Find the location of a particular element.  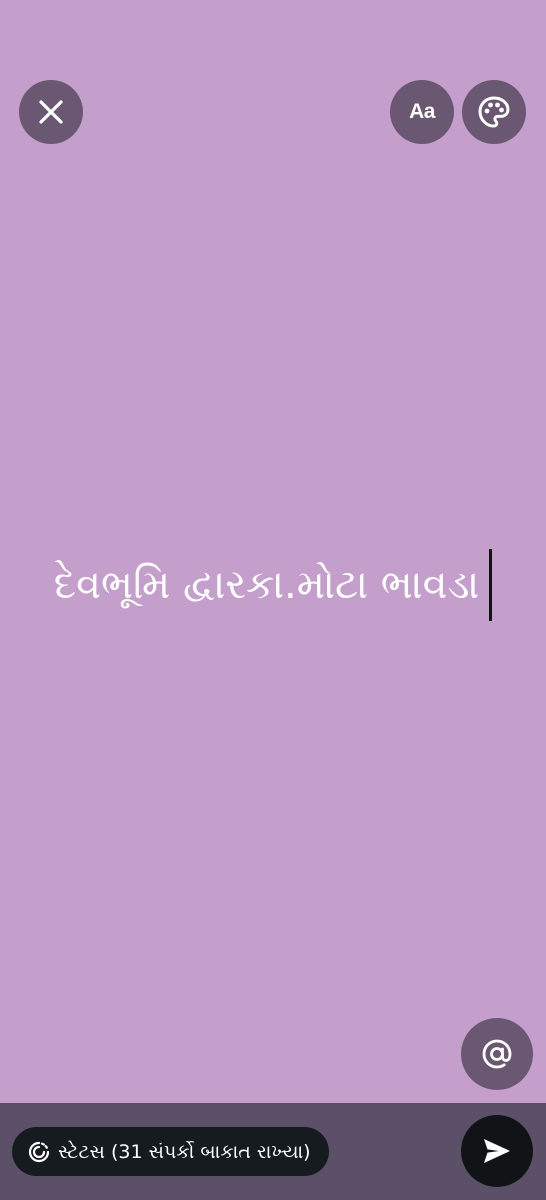

status-text-area: દેવભૂમિ દ્વારકા.મોટા ભાવડા is located at coordinates (273, 585).